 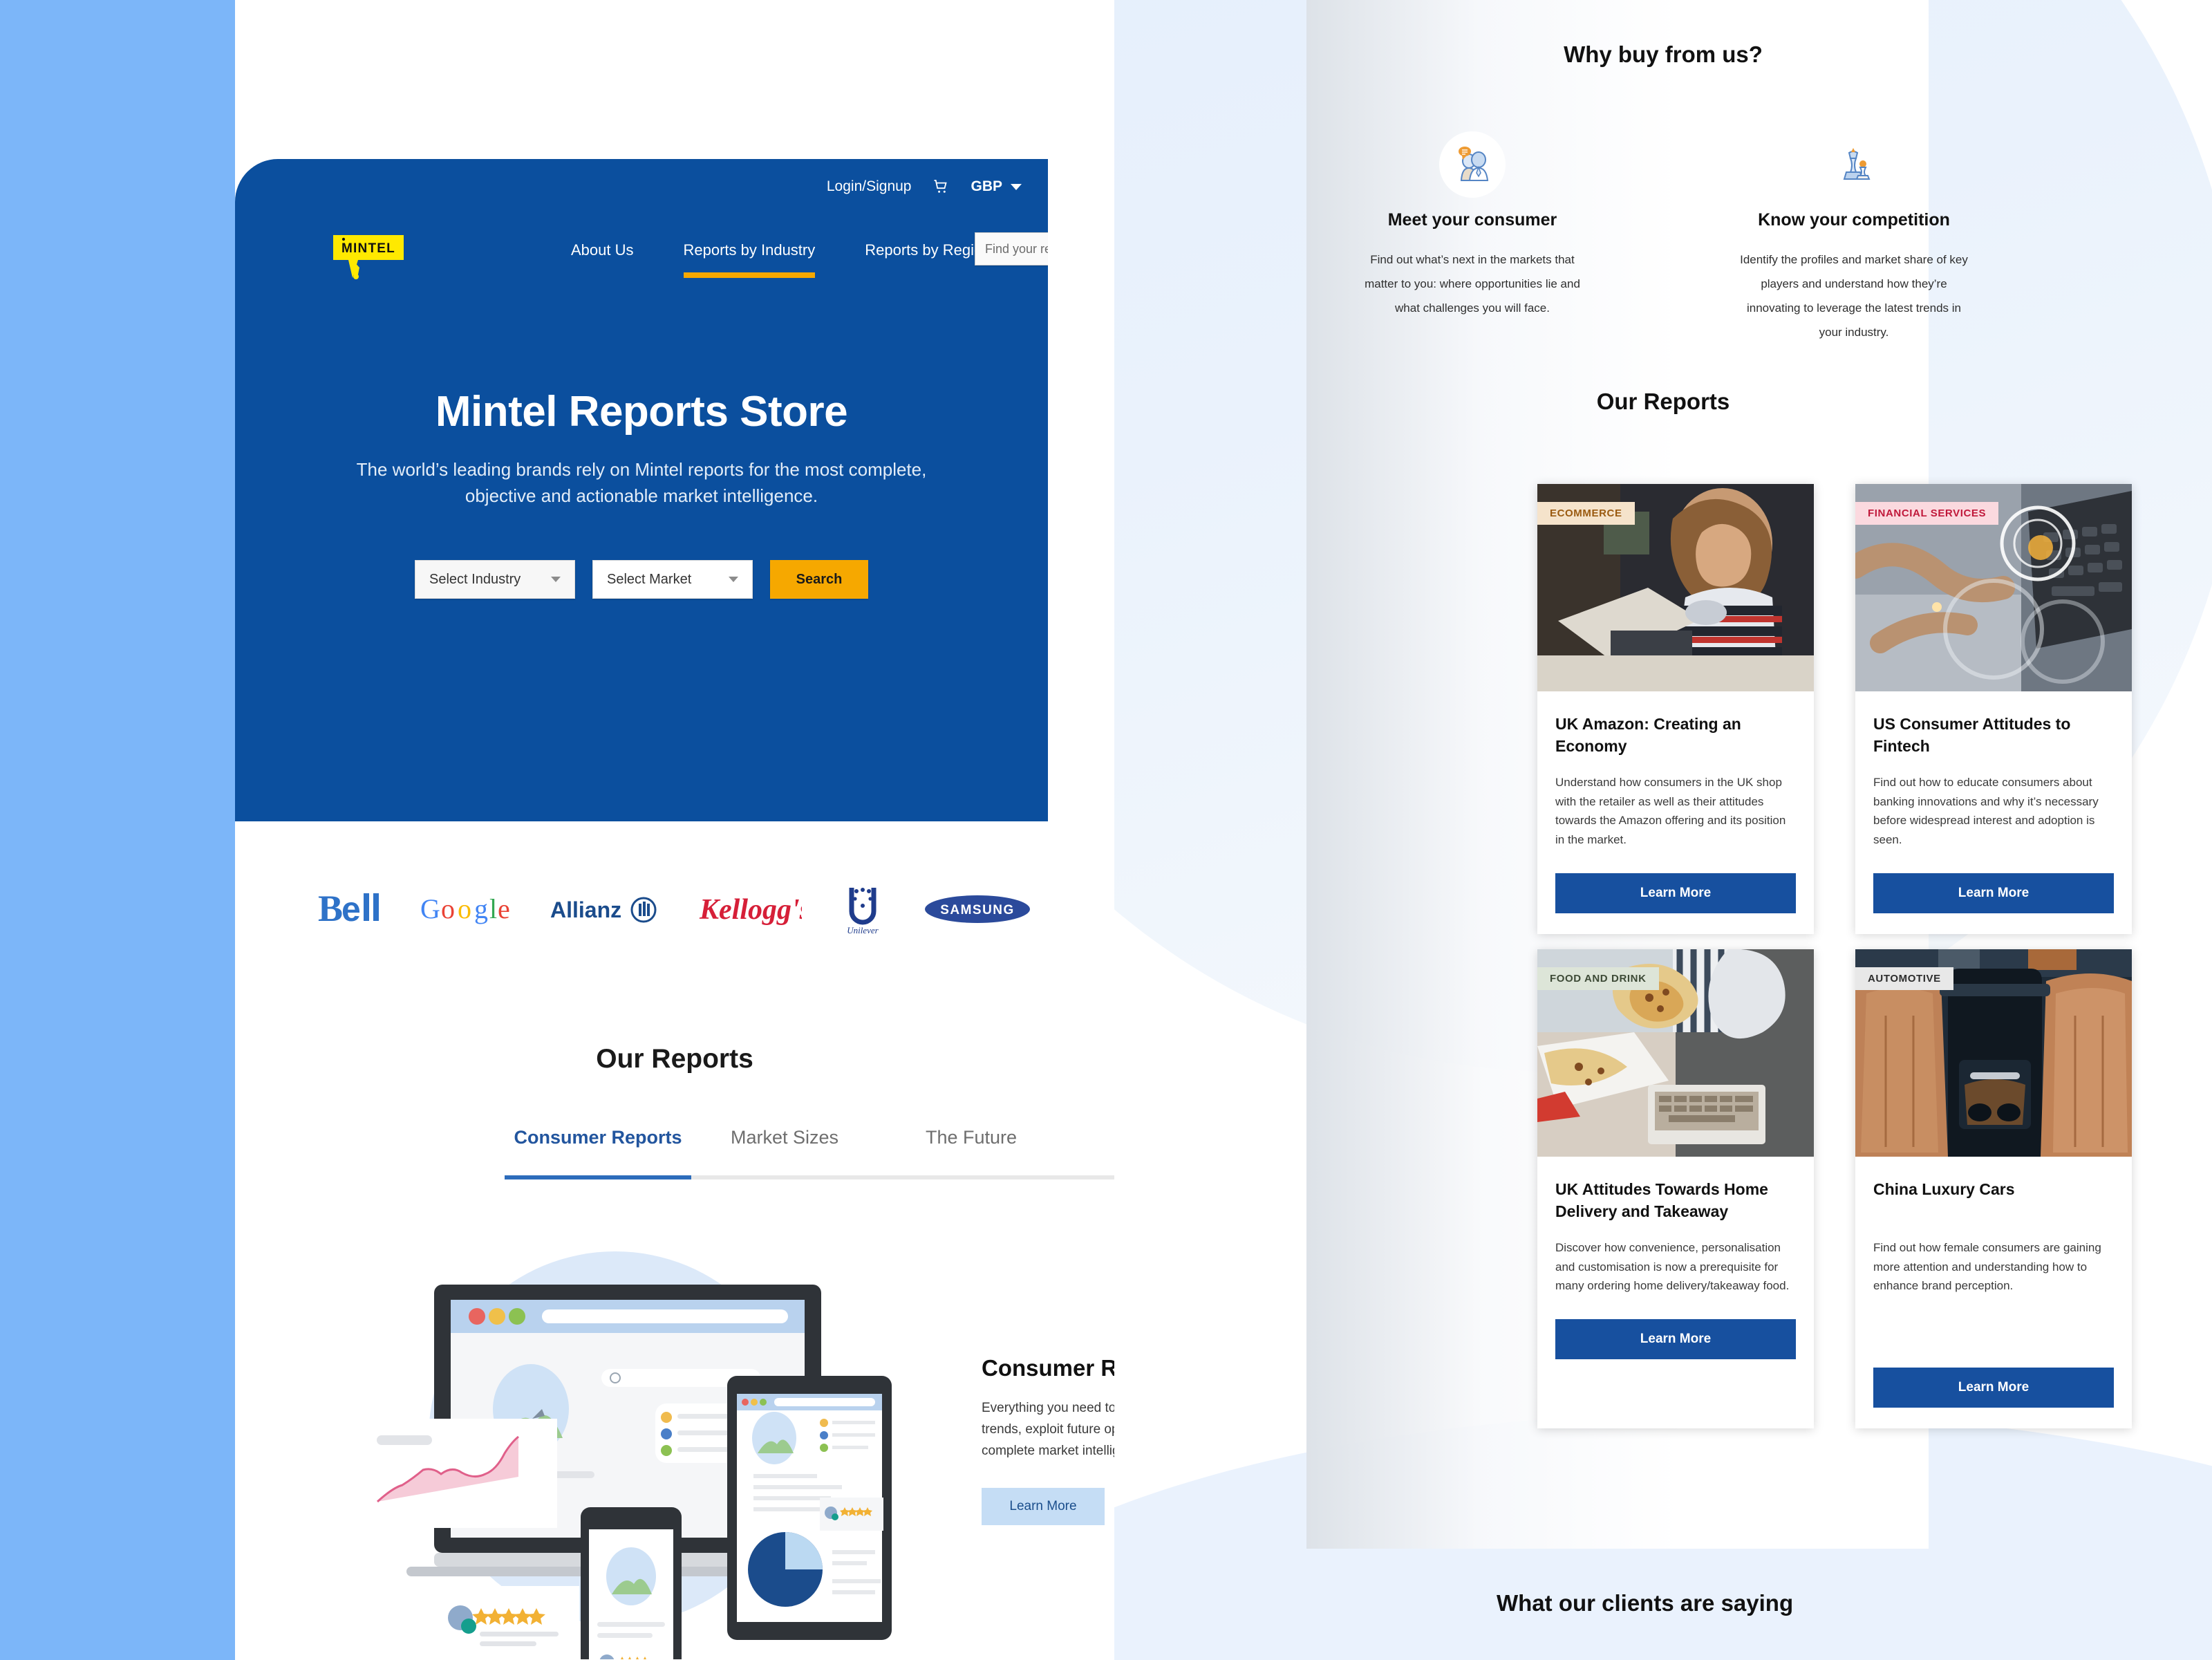 I want to click on testimonials-title: What our clients are saying, so click(x=1645, y=1603).